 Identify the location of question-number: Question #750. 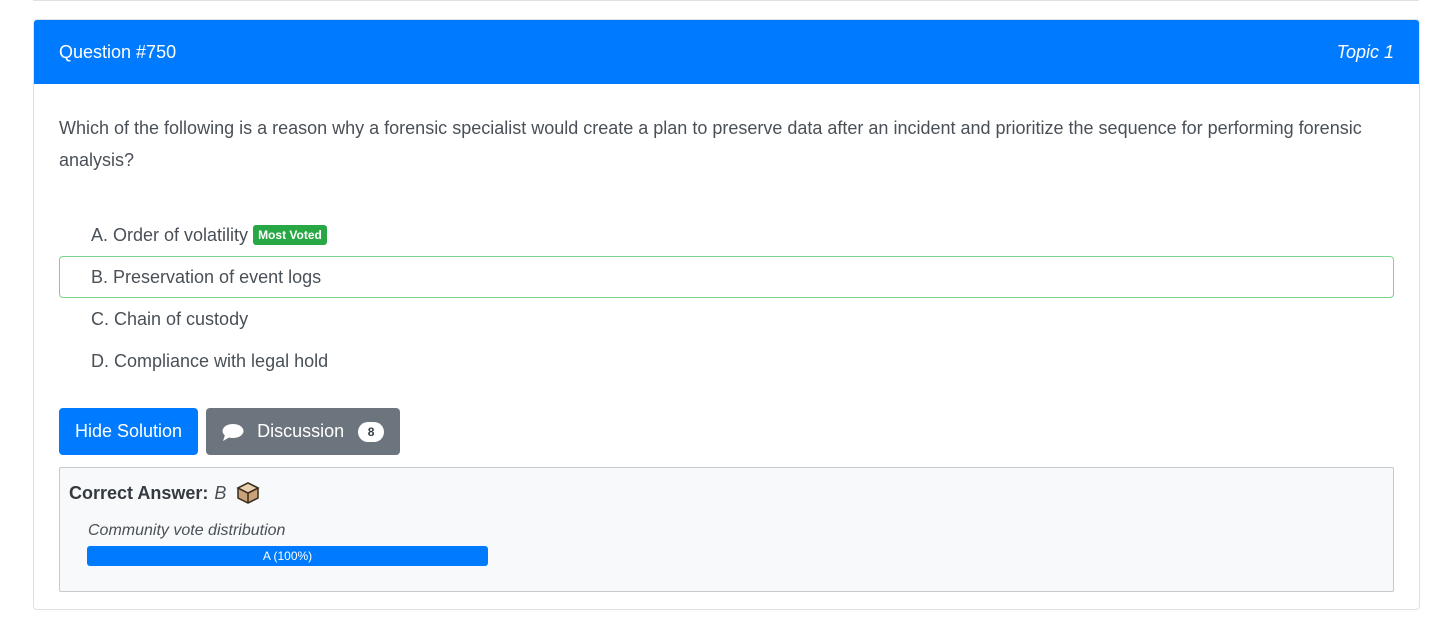
(118, 51).